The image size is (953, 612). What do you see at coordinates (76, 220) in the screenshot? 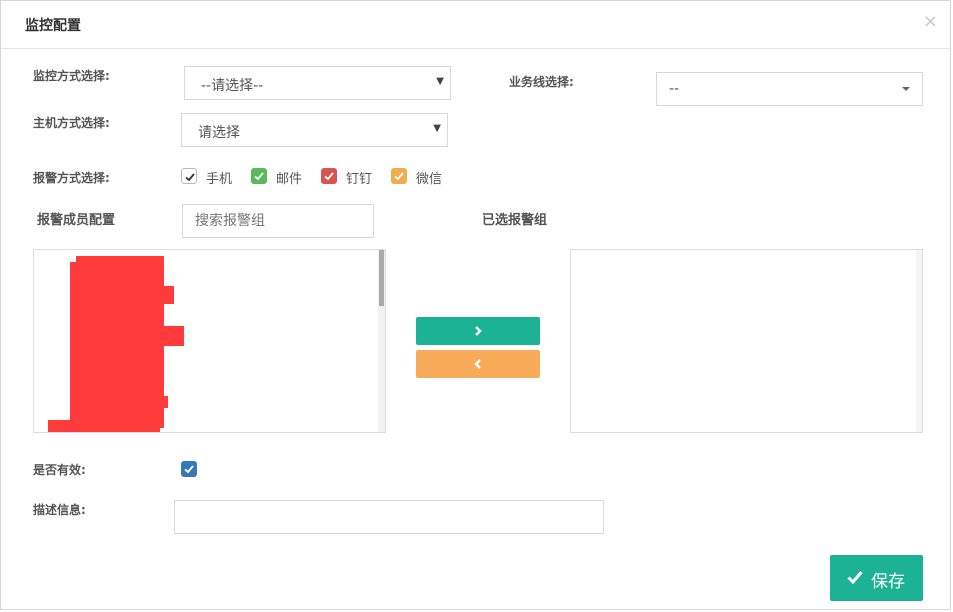
I see `alert-members-label: 报警成员配置` at bounding box center [76, 220].